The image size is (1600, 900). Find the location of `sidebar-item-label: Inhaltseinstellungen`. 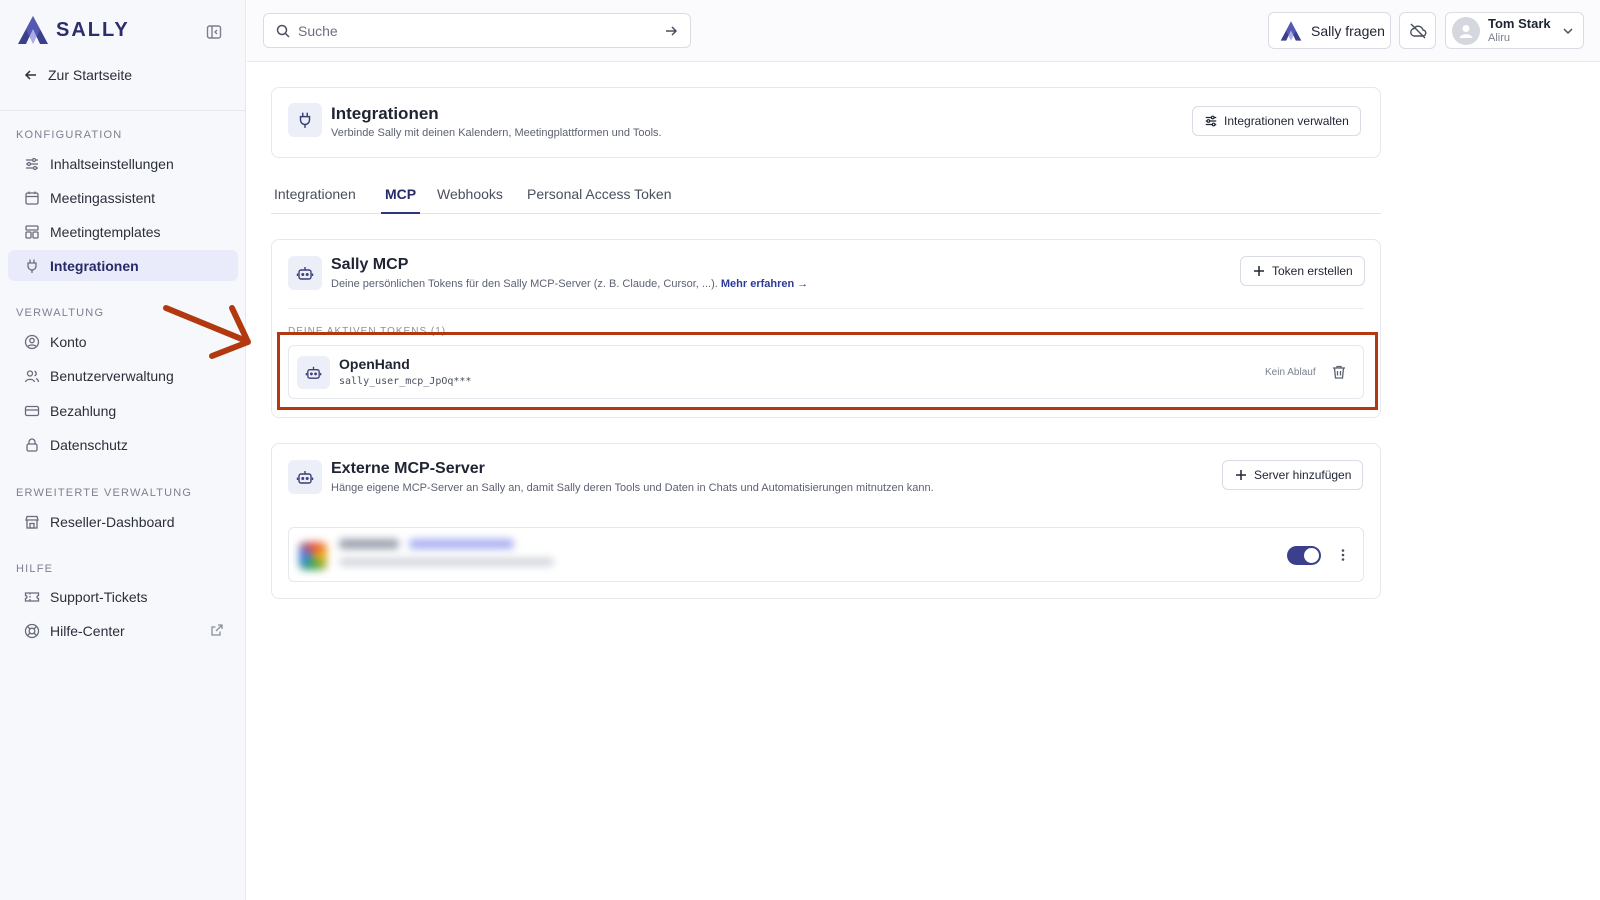

sidebar-item-label: Inhaltseinstellungen is located at coordinates (112, 163).